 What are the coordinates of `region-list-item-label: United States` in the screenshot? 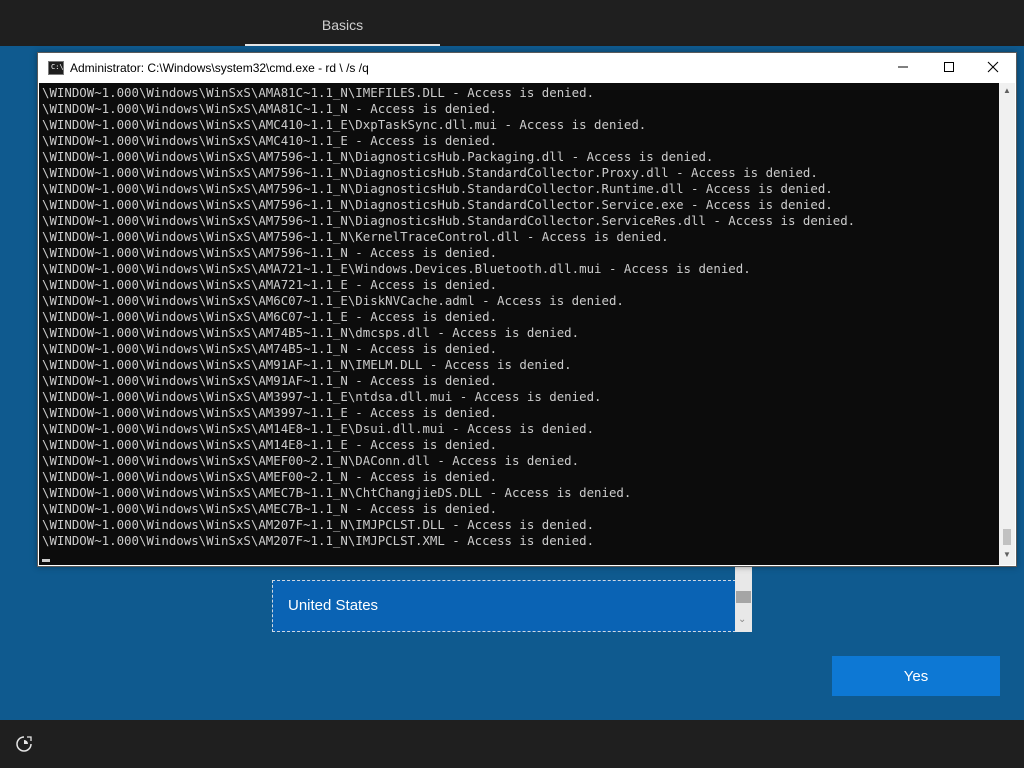 It's located at (333, 605).